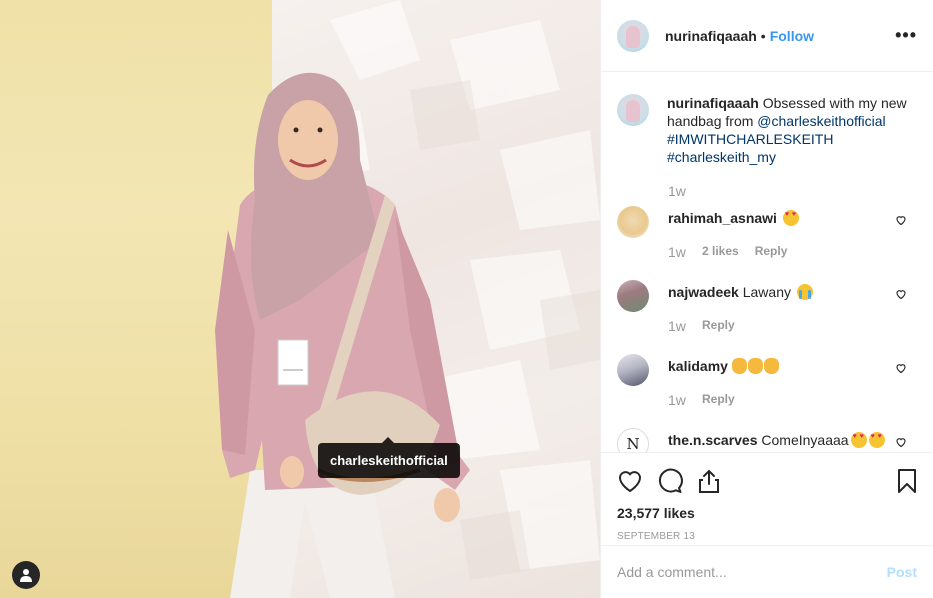  What do you see at coordinates (711, 36) in the screenshot?
I see `author-username: nurinafiqaaah` at bounding box center [711, 36].